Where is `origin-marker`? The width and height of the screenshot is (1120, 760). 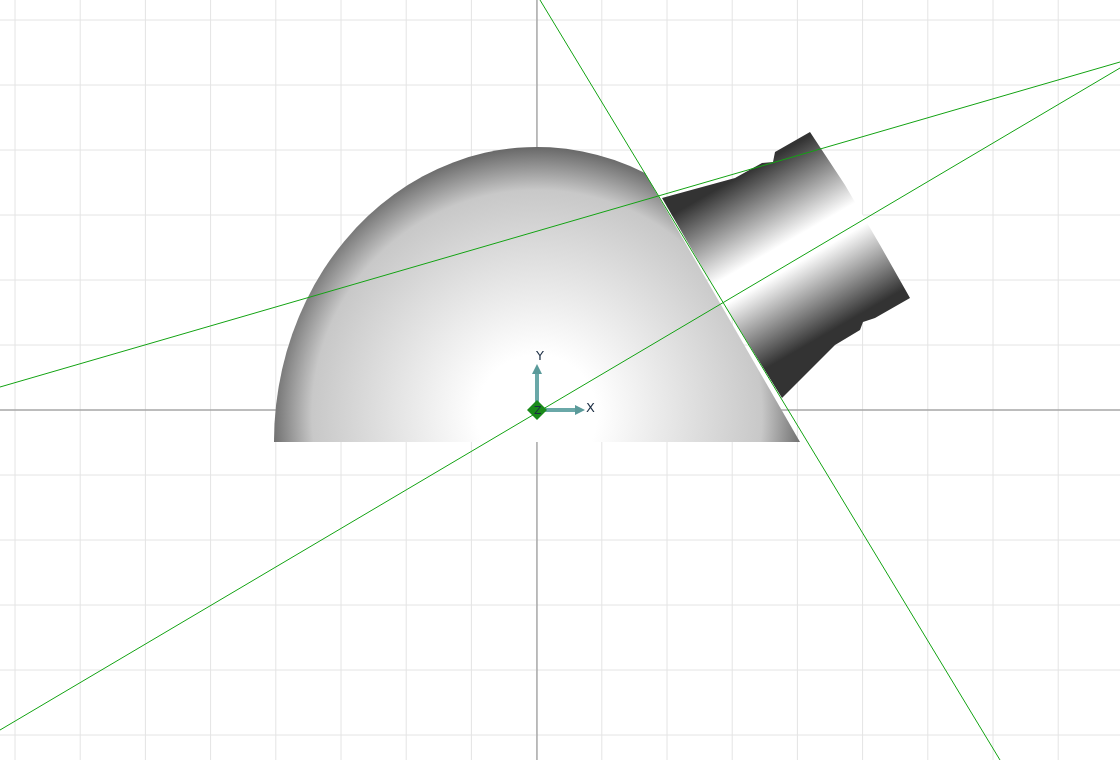
origin-marker is located at coordinates (537, 410).